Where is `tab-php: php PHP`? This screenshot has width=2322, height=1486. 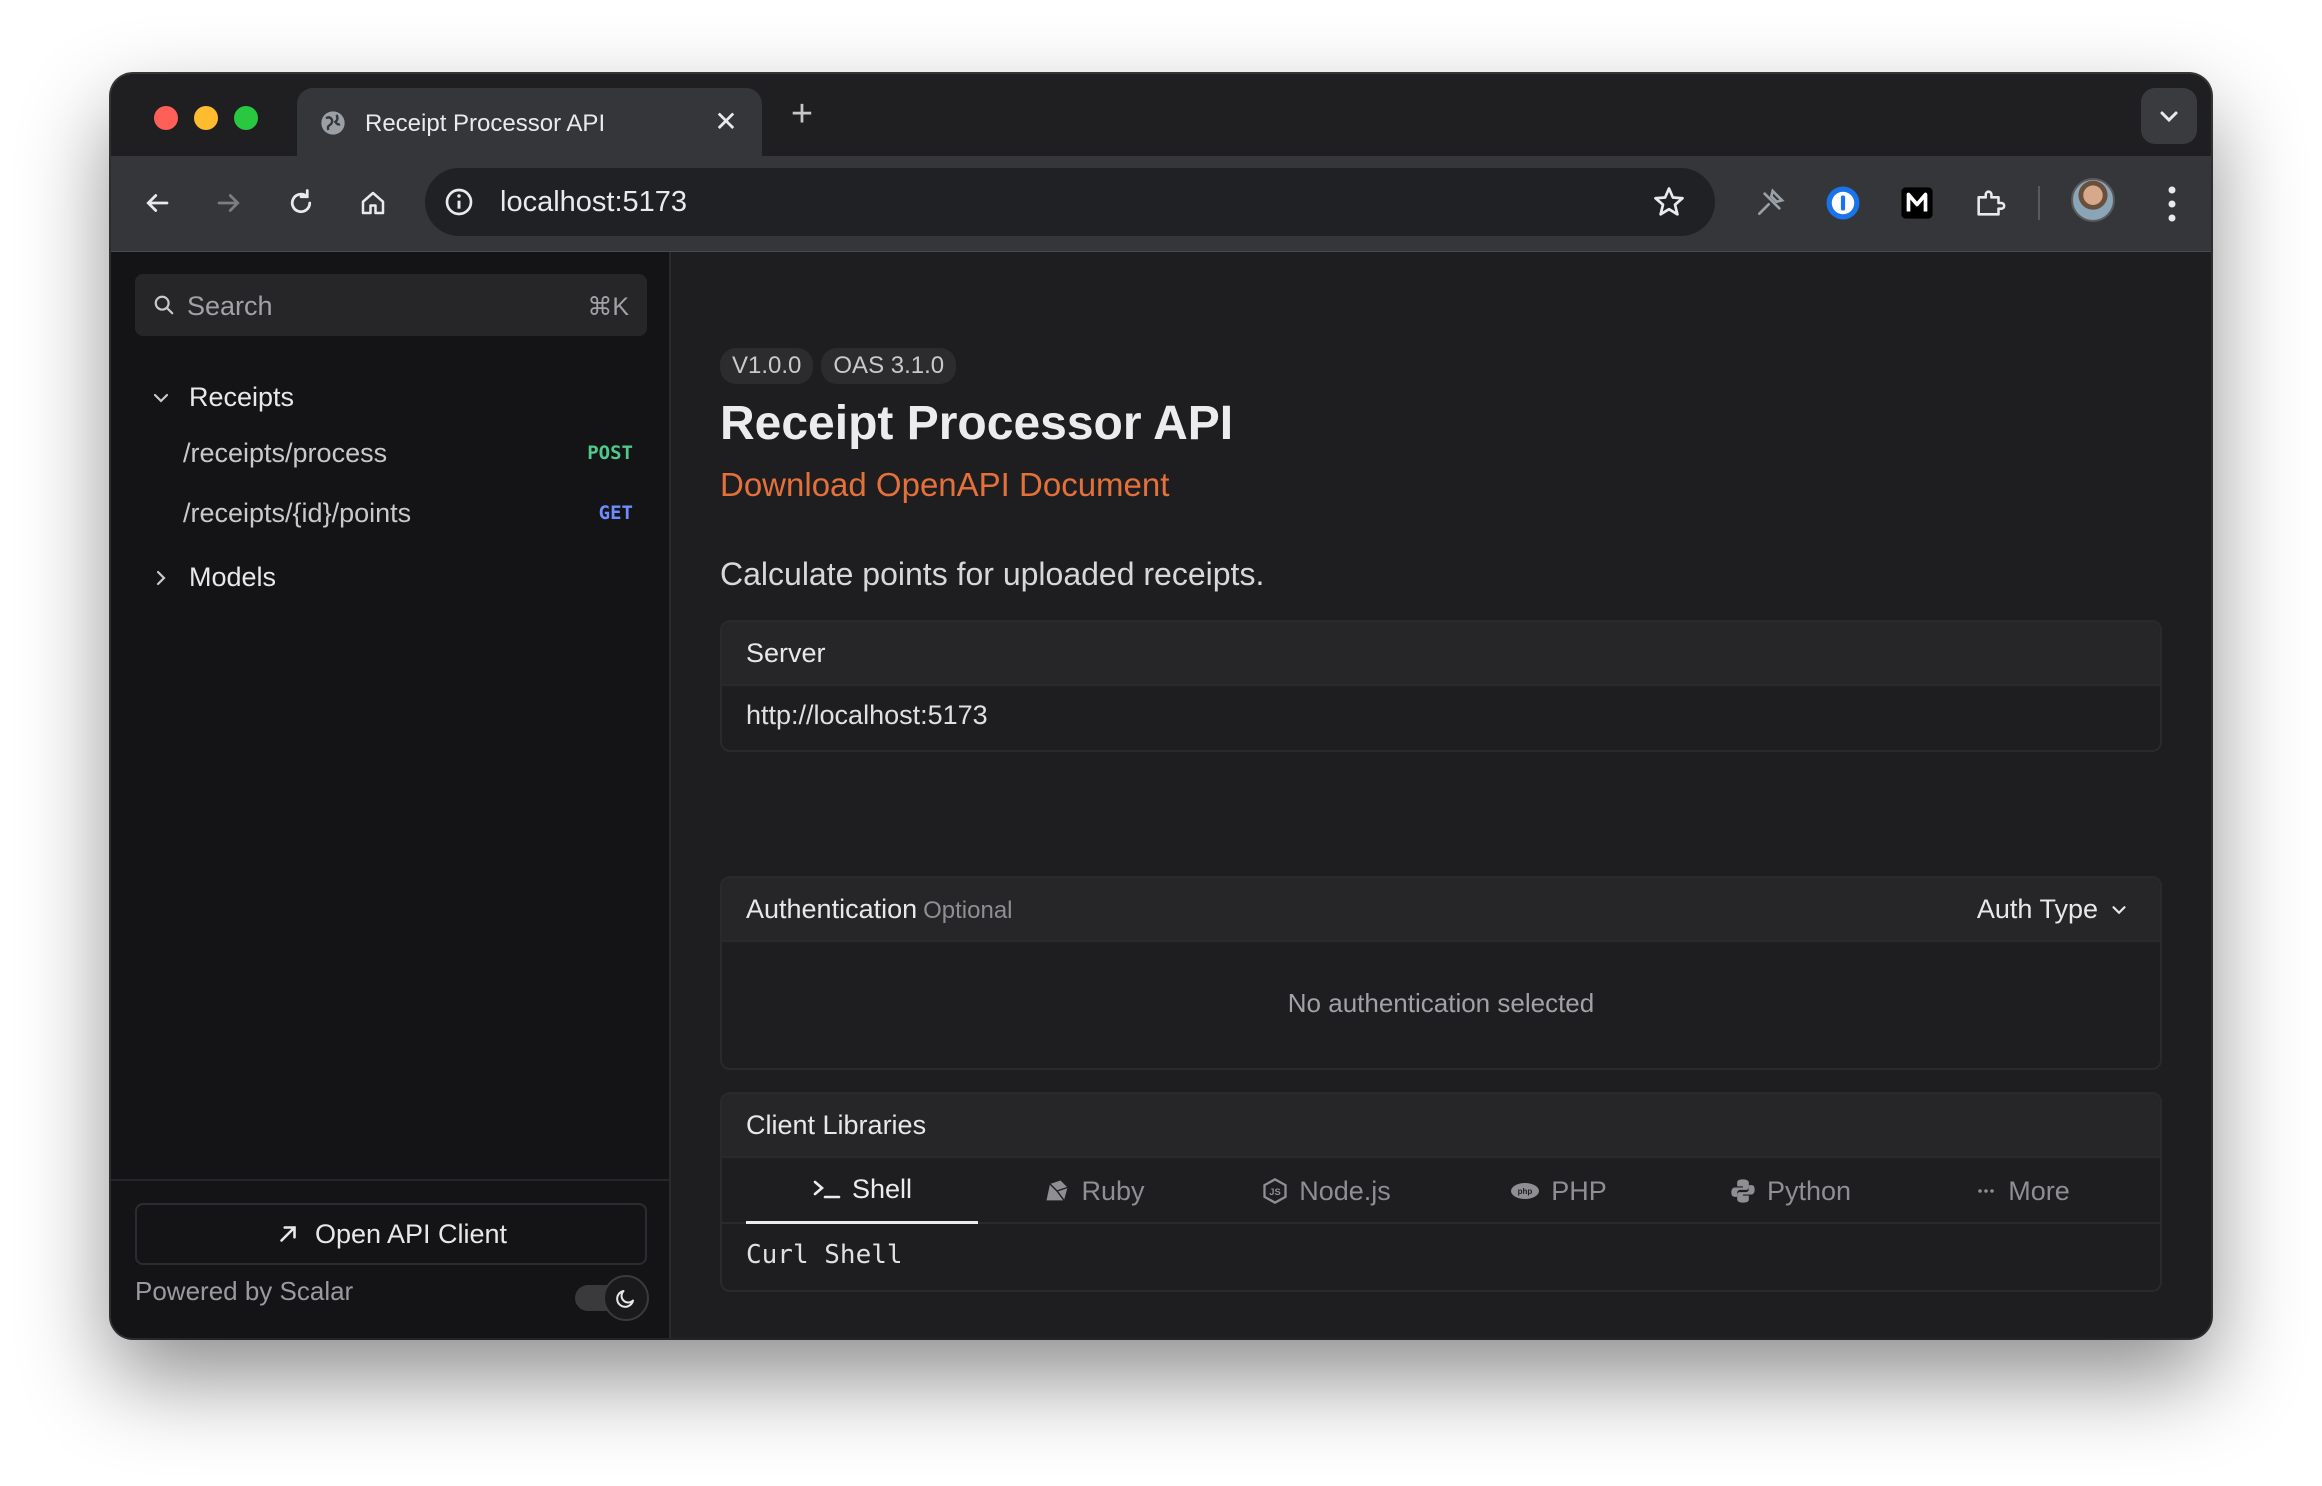
tab-php: php PHP is located at coordinates (1558, 1191).